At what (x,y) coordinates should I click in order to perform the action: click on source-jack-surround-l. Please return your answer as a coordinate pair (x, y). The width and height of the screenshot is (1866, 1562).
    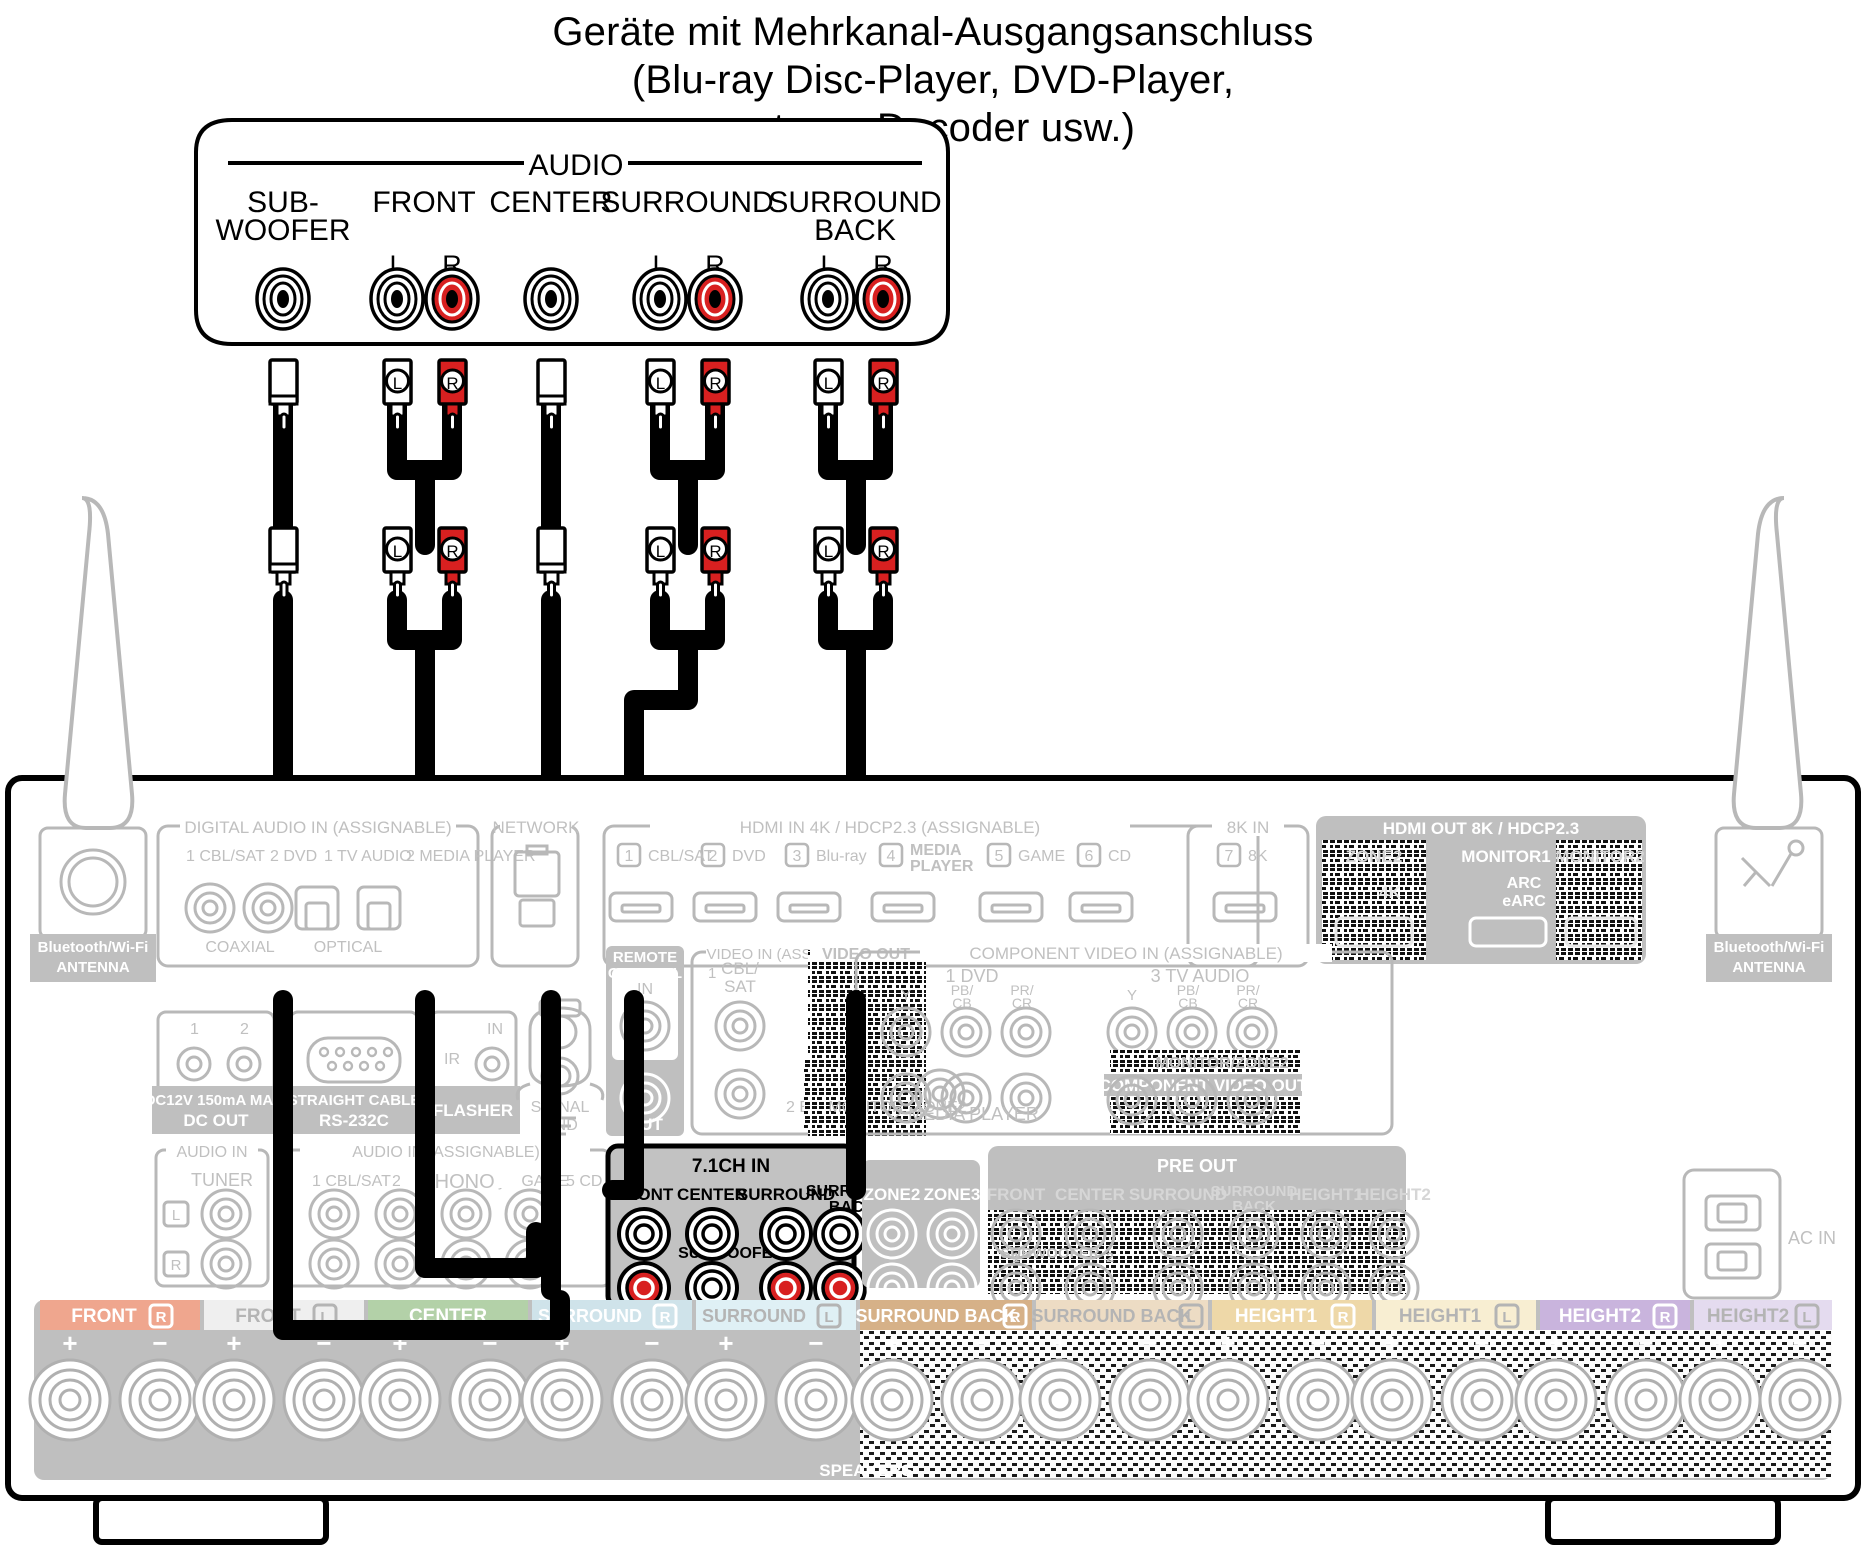
    Looking at the image, I should click on (660, 299).